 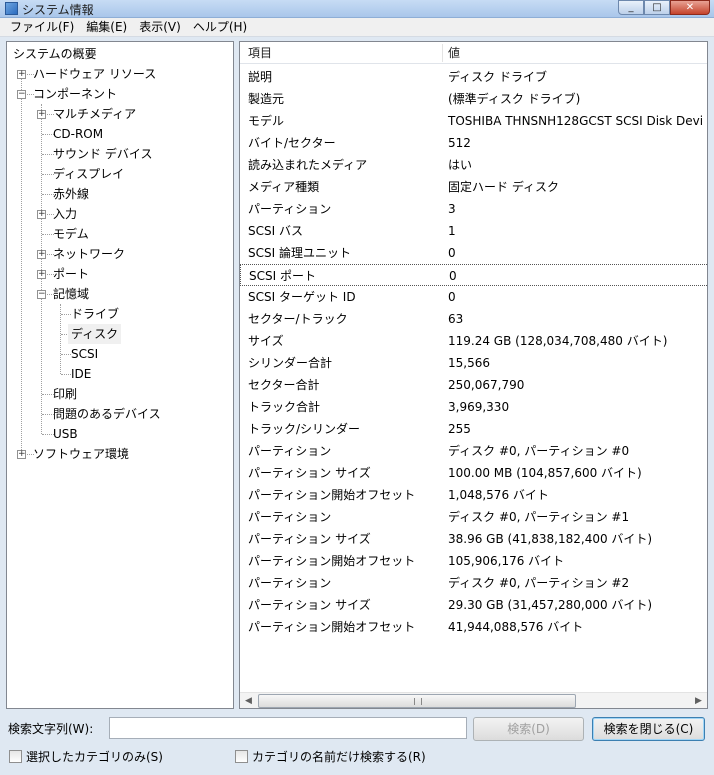 What do you see at coordinates (95, 314) in the screenshot?
I see `tree-item-drives: ドライブ` at bounding box center [95, 314].